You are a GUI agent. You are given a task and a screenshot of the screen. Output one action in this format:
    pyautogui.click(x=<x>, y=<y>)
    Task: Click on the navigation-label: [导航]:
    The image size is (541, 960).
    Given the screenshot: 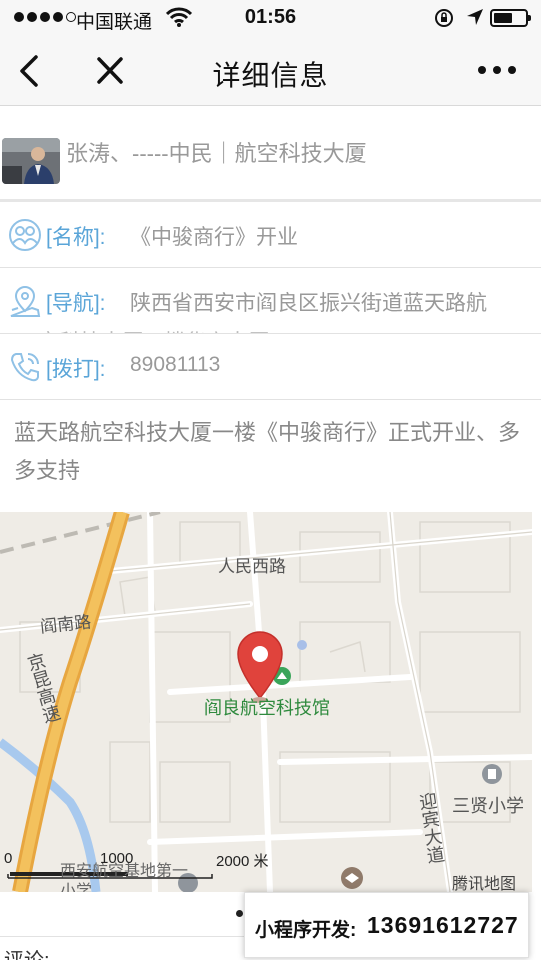 What is the action you would take?
    pyautogui.click(x=76, y=303)
    